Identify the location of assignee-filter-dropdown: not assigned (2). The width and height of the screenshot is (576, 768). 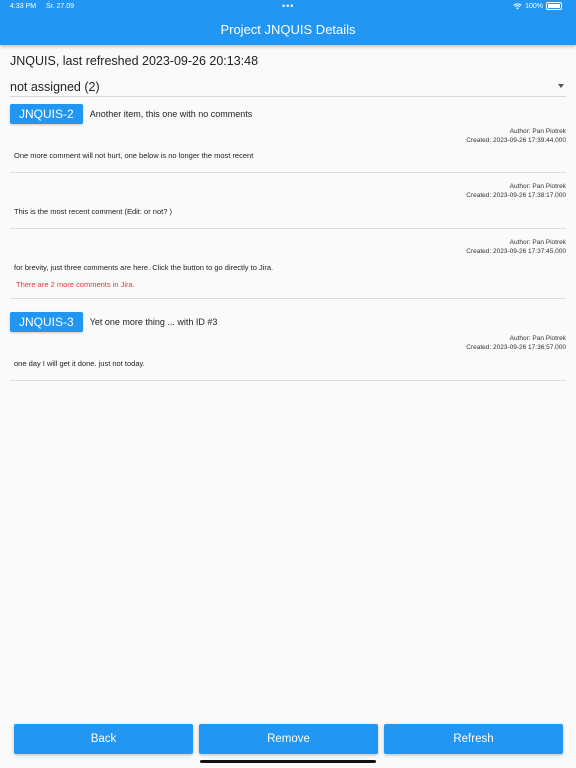
(288, 87).